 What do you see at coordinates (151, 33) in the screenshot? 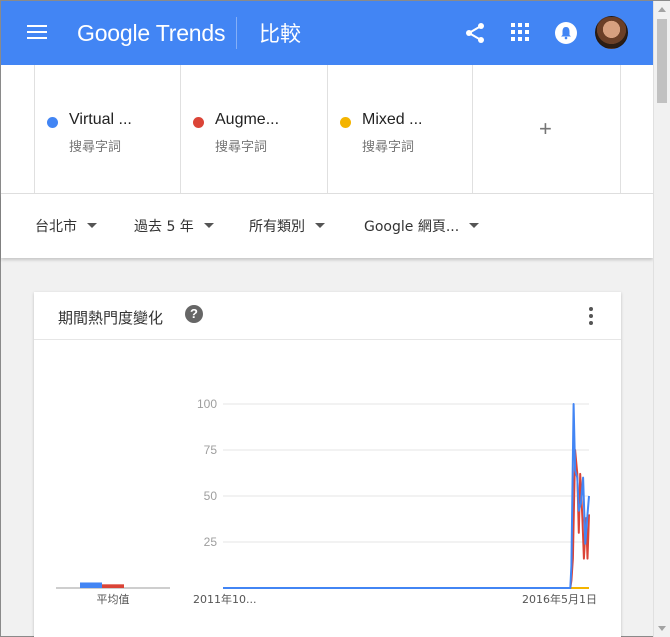
I see `google-trends-logo: Google Trends` at bounding box center [151, 33].